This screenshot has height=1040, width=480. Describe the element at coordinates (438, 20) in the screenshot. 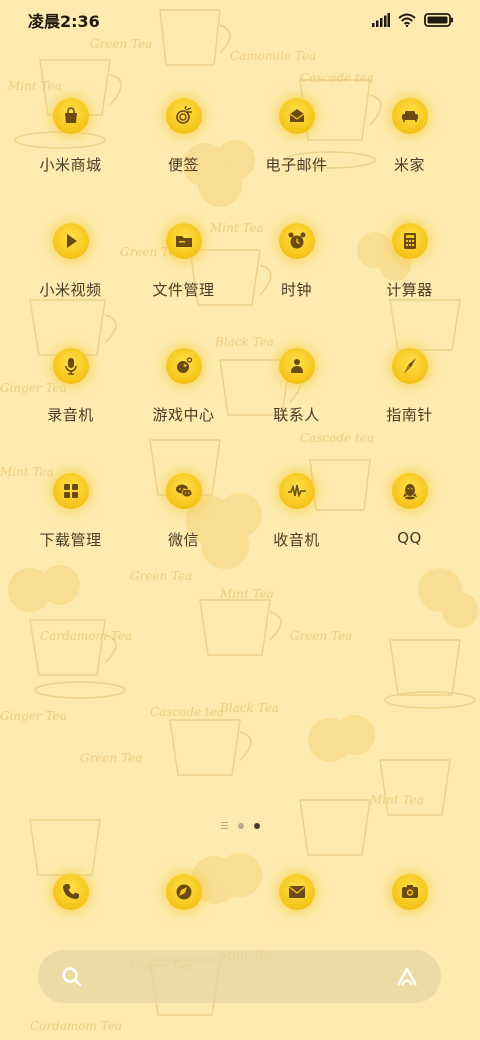

I see `battery-icon` at that location.